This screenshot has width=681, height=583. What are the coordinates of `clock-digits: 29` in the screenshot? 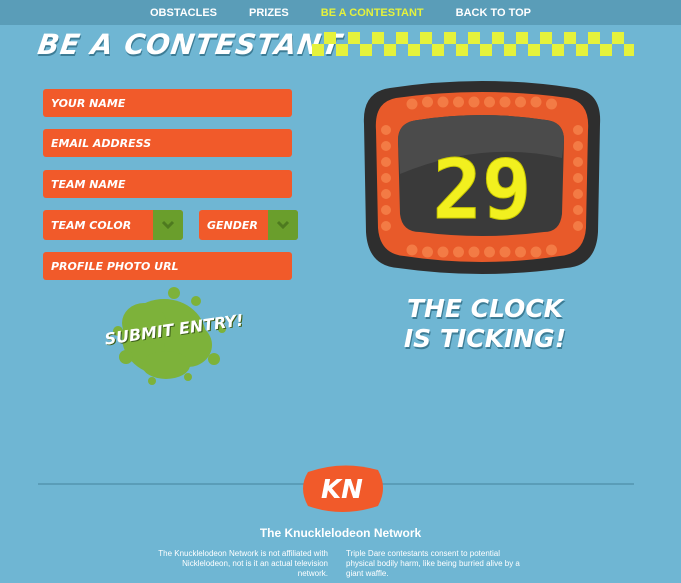 It's located at (482, 191).